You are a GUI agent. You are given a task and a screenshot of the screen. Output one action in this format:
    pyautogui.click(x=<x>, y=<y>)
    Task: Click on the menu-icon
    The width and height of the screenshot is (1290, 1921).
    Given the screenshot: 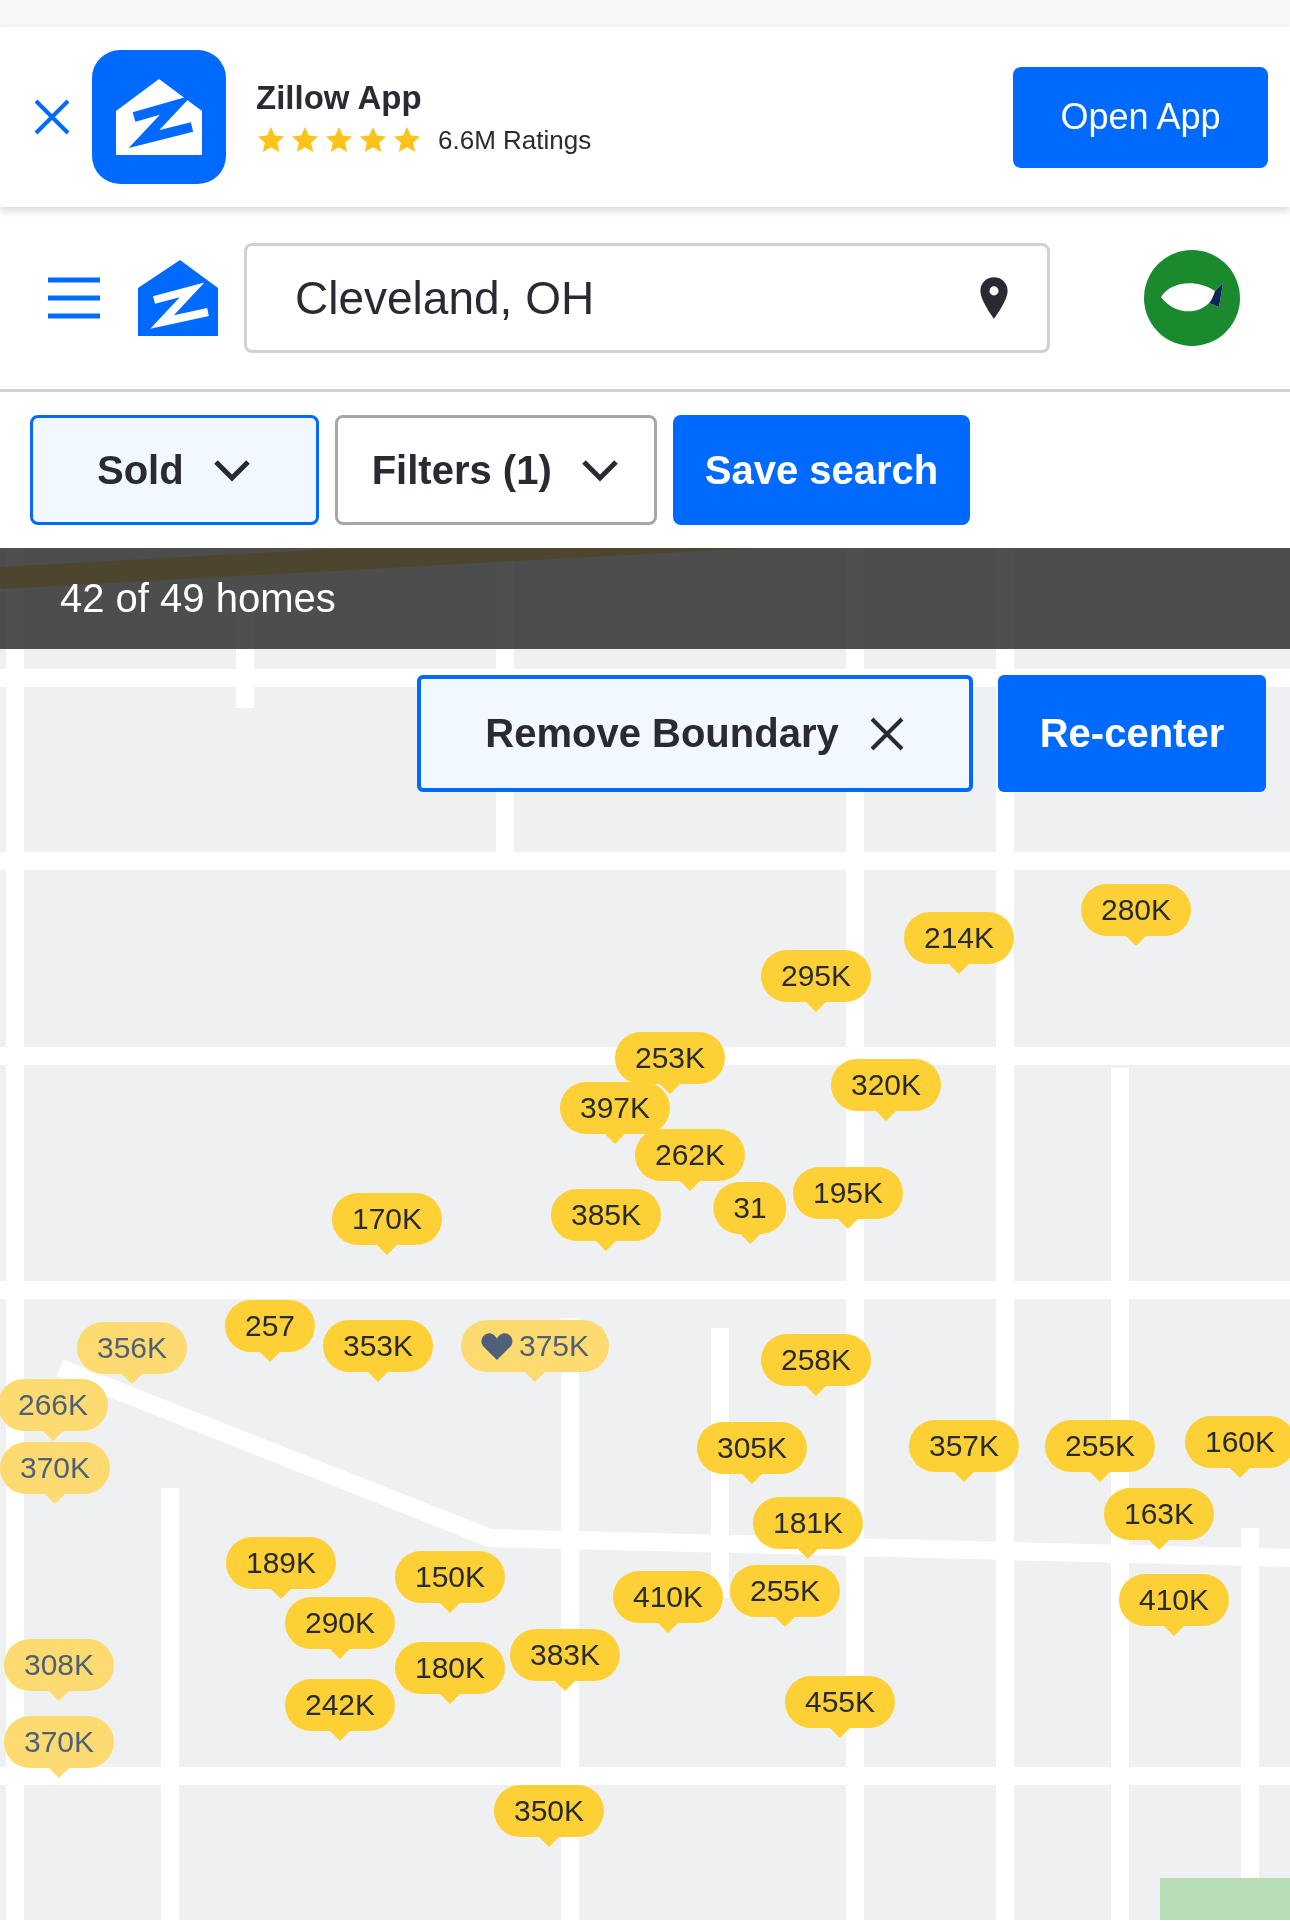 What is the action you would take?
    pyautogui.click(x=74, y=298)
    